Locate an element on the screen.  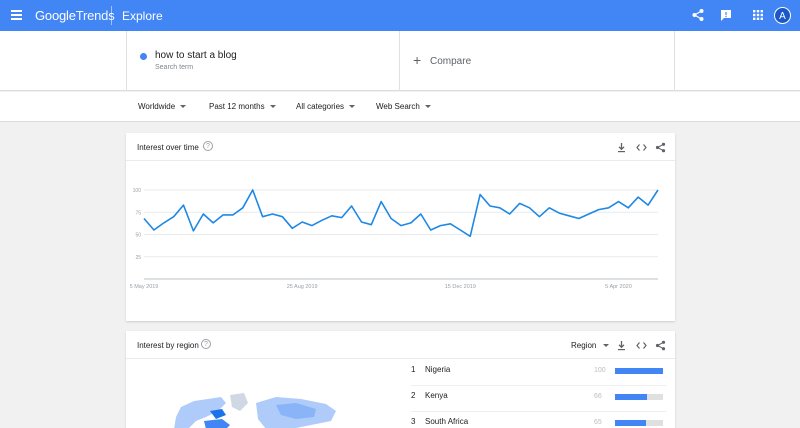
feedback-icon is located at coordinates (726, 15).